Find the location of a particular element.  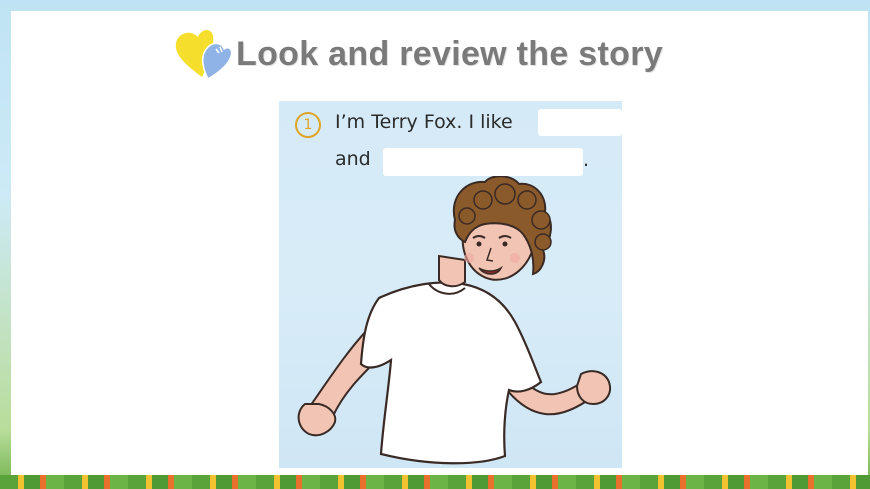

page-title: Look and review the story is located at coordinates (449, 53).